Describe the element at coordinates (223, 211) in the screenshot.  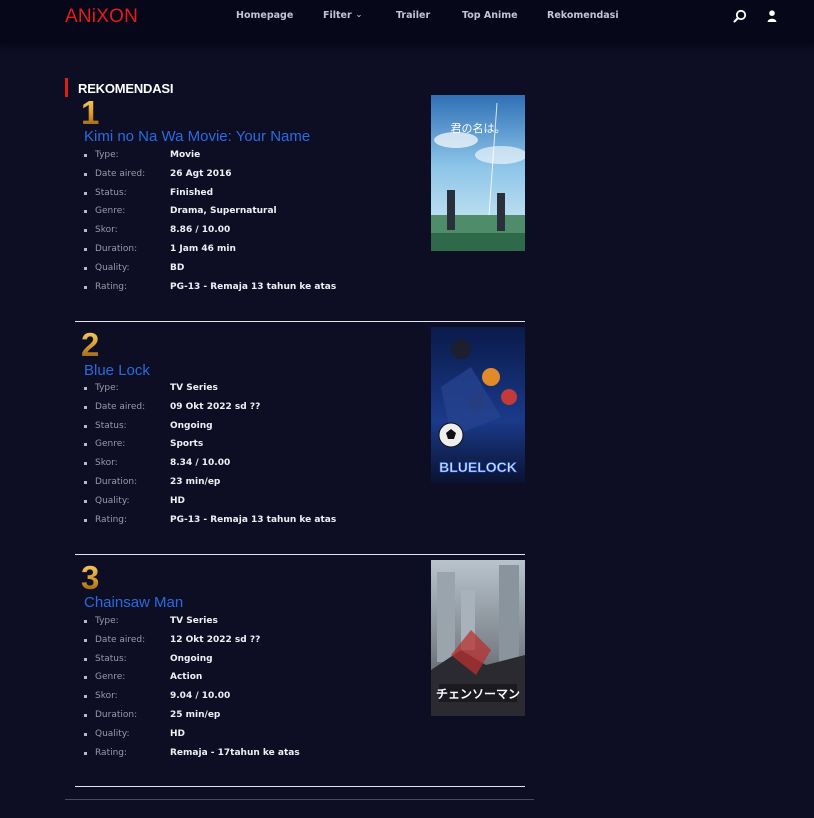
I see `info-value: Drama, Supernatural` at that location.